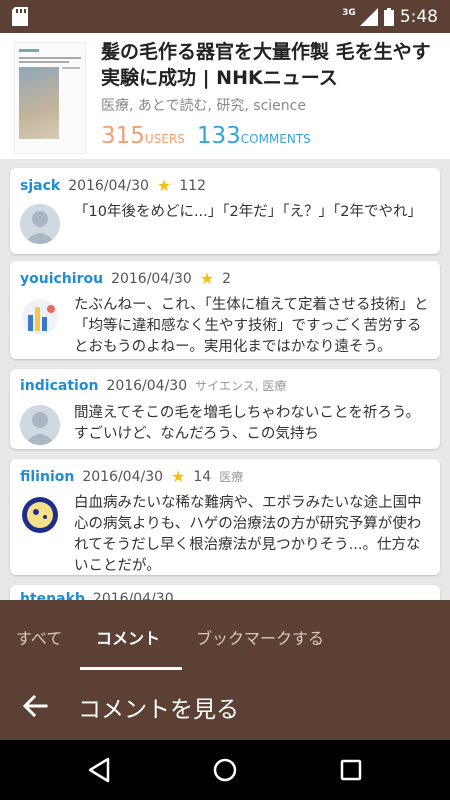 The width and height of the screenshot is (450, 800). Describe the element at coordinates (203, 106) in the screenshot. I see `article-tags: 医療, あとで読む, 研究, science` at that location.